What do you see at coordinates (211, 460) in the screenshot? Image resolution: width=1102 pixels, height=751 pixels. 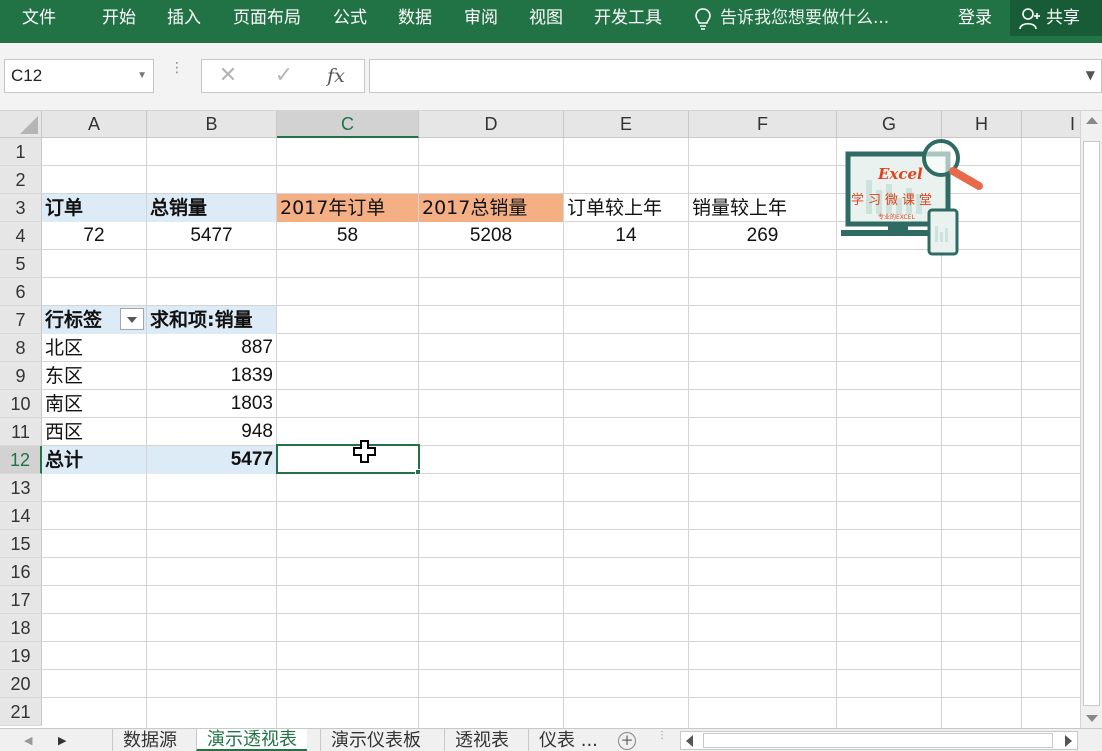 I see `pivot-grand-total-value: 5477` at bounding box center [211, 460].